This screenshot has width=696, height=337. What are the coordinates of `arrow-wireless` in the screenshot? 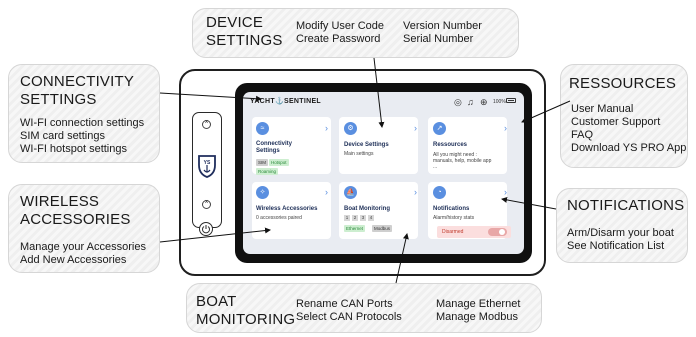 It's located at (215, 235).